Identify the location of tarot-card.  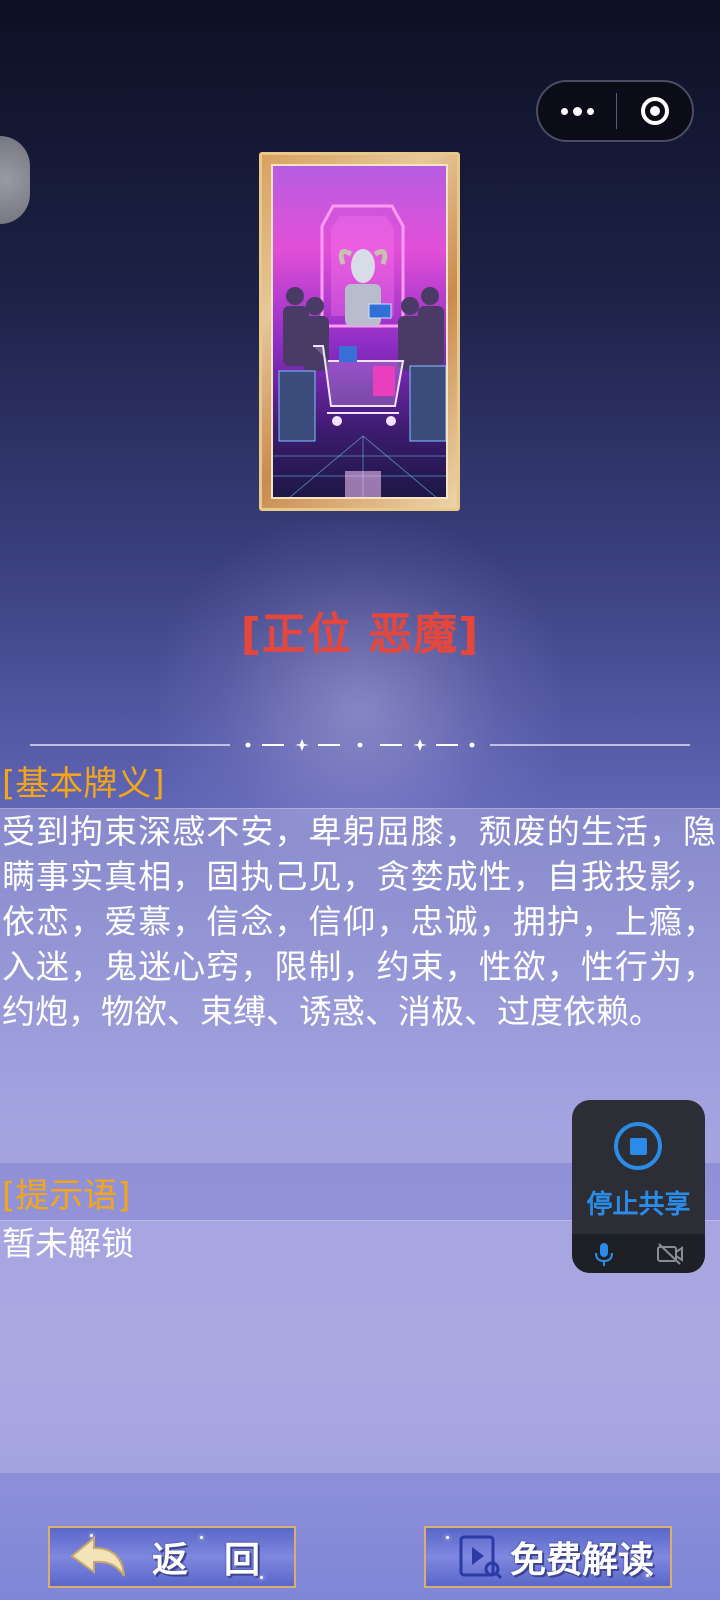
(359, 331).